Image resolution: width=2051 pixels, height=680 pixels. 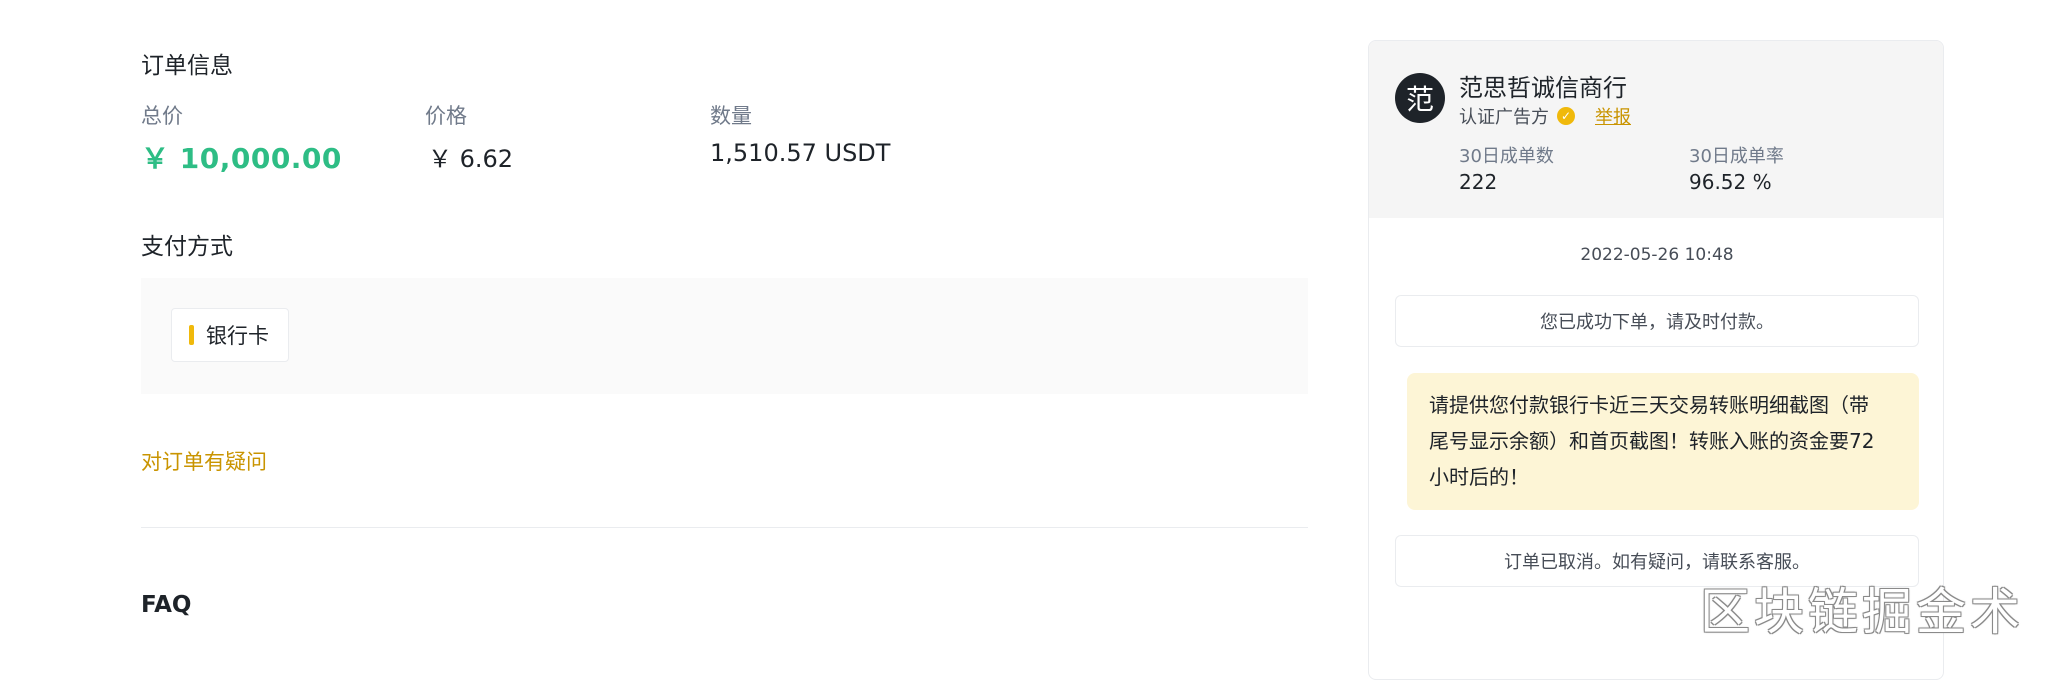 What do you see at coordinates (1657, 255) in the screenshot?
I see `chat-timestamp: 2022-05-26 10:48` at bounding box center [1657, 255].